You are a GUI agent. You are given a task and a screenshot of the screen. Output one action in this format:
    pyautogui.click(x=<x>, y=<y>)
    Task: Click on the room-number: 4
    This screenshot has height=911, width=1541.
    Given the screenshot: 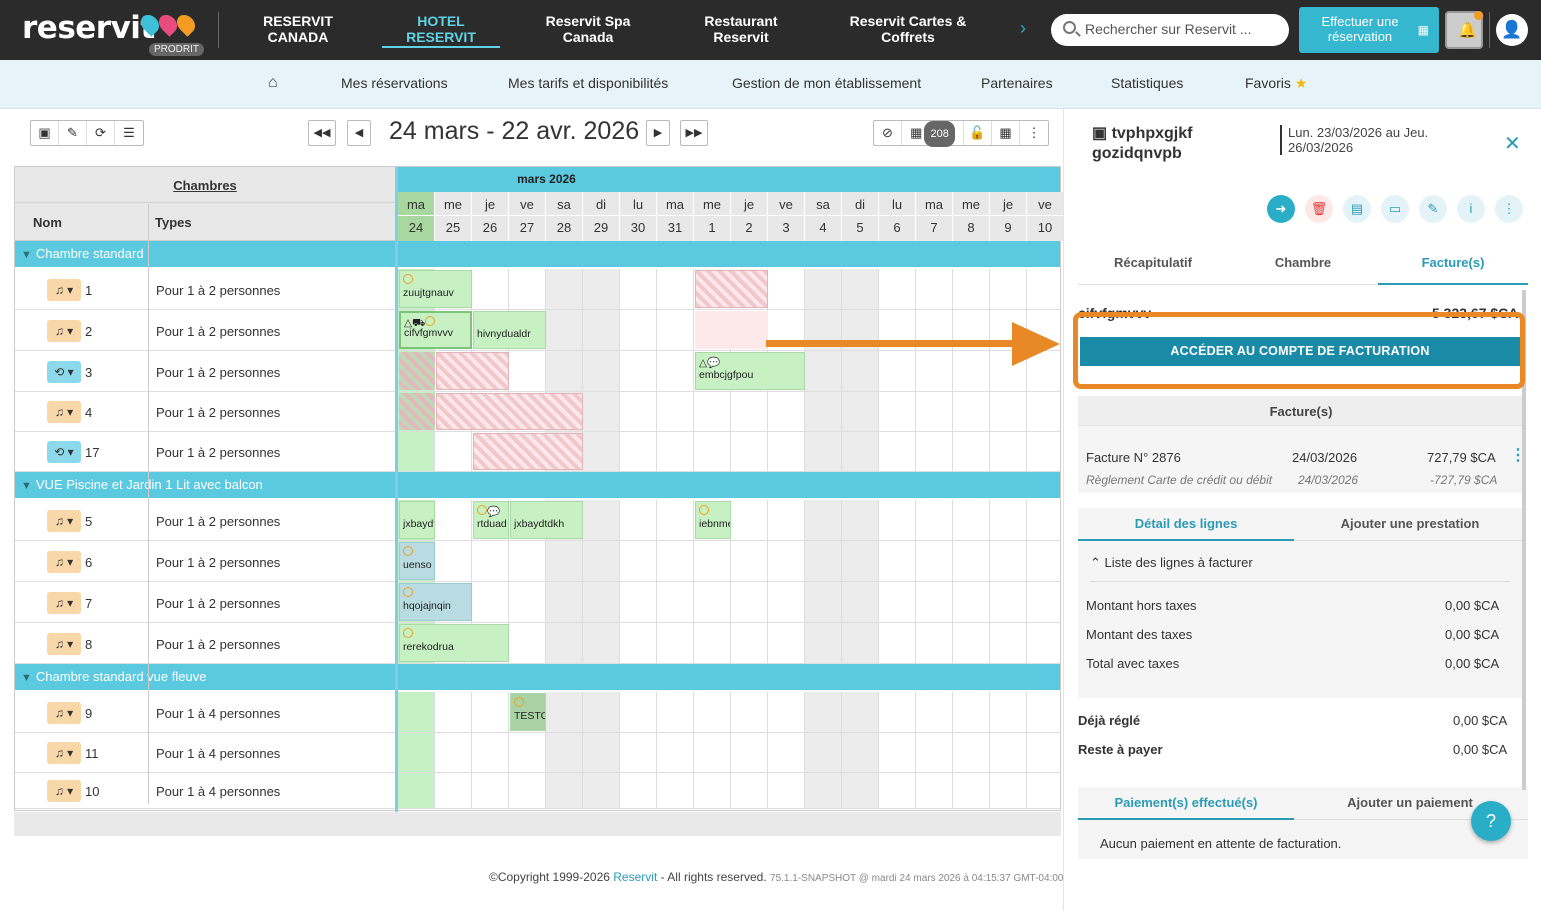 What is the action you would take?
    pyautogui.click(x=88, y=412)
    